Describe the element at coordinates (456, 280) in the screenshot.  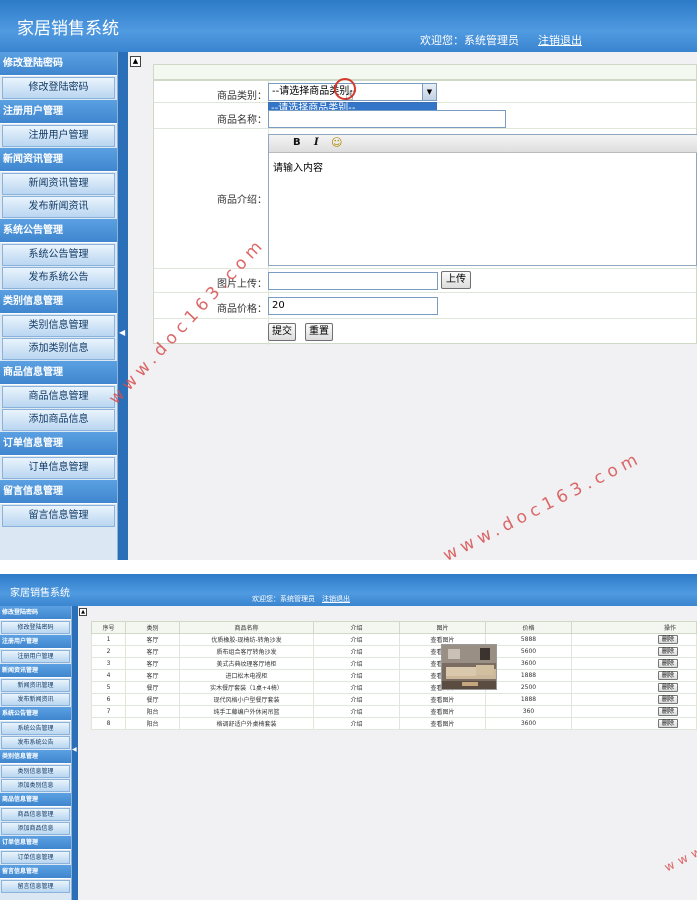
I see `upload-button: 上传` at that location.